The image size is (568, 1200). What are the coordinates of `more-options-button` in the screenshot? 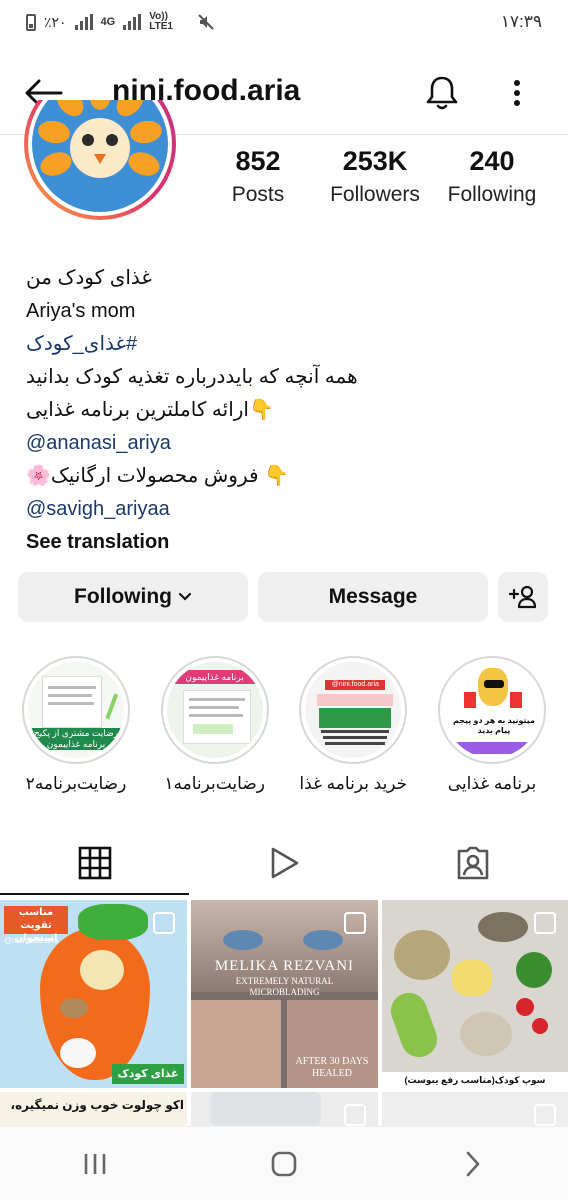 It's located at (517, 93).